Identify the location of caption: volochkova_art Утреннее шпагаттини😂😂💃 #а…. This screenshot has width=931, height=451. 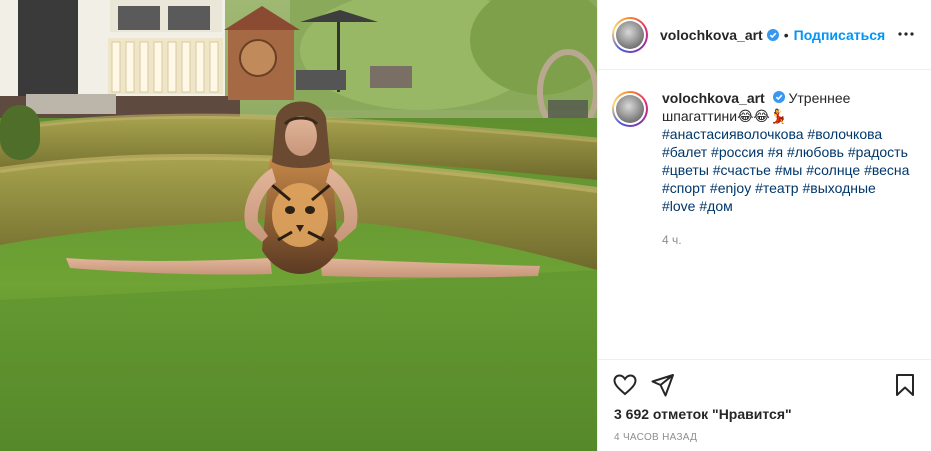
(762, 152).